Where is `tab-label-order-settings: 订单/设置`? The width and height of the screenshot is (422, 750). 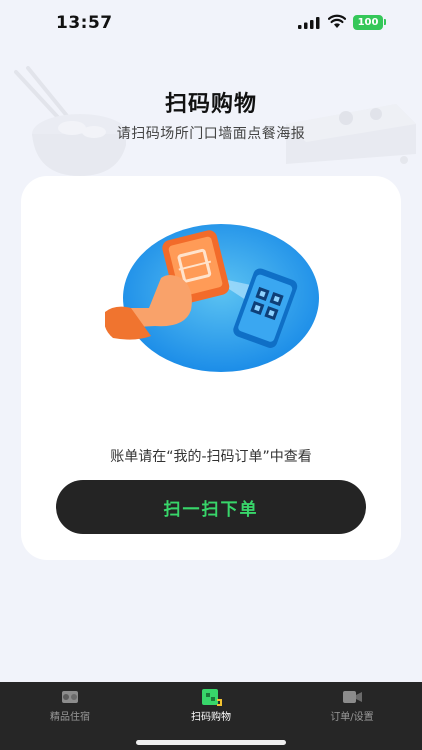 tab-label-order-settings: 订单/设置 is located at coordinates (352, 717).